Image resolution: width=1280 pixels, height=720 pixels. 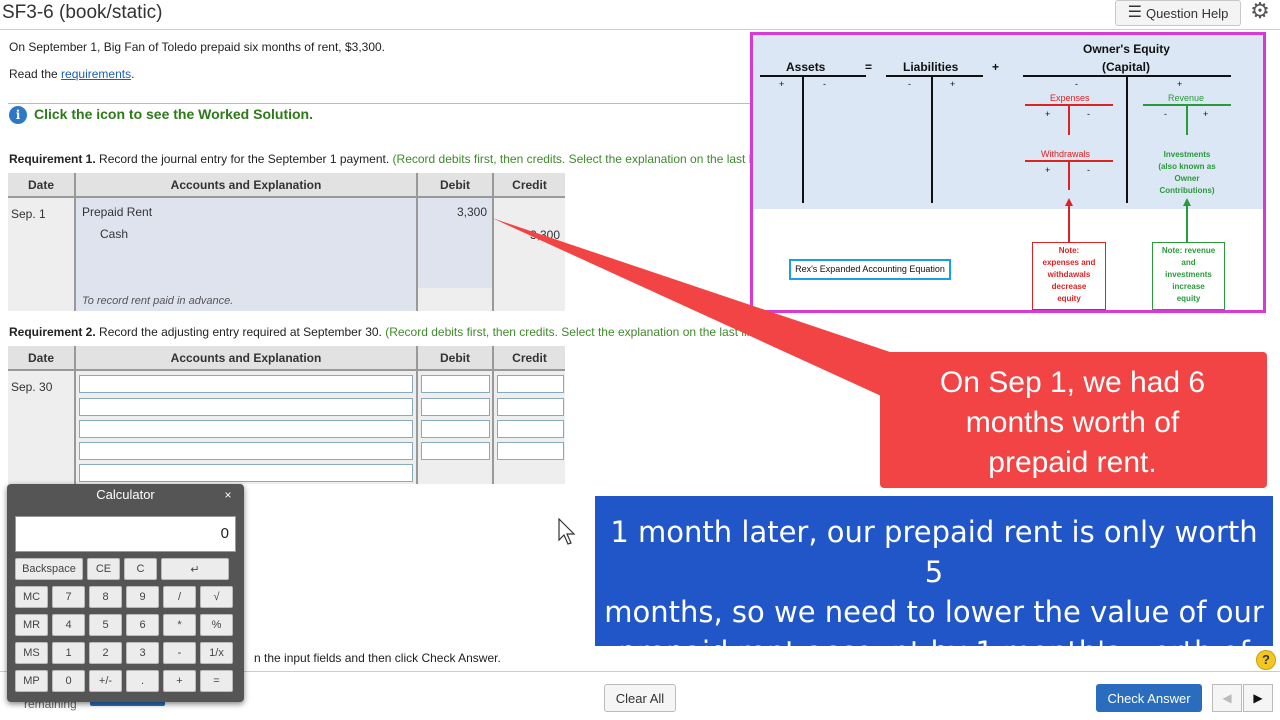 I want to click on revenue-minus: -, so click(x=1165, y=114).